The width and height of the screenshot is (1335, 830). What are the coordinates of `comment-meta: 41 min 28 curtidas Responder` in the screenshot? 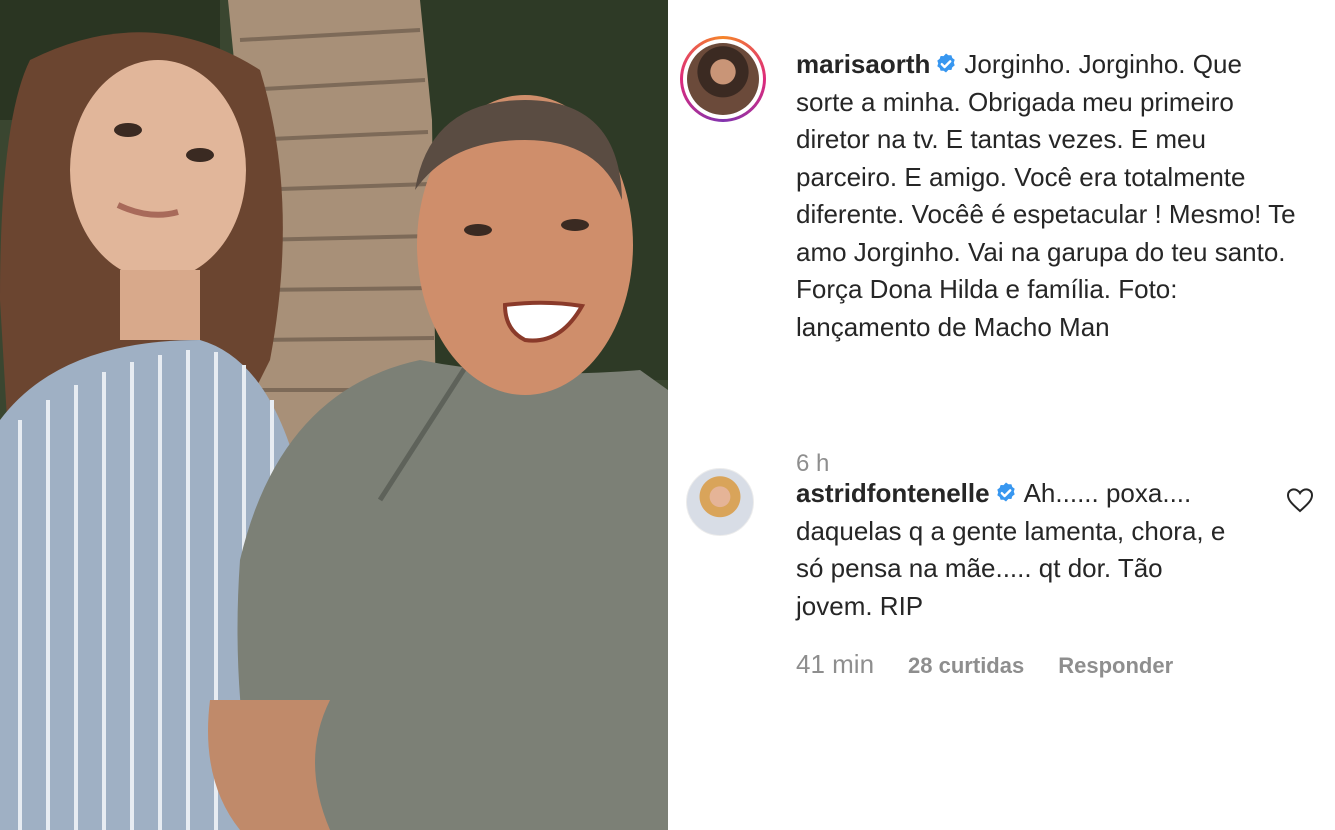 It's located at (984, 664).